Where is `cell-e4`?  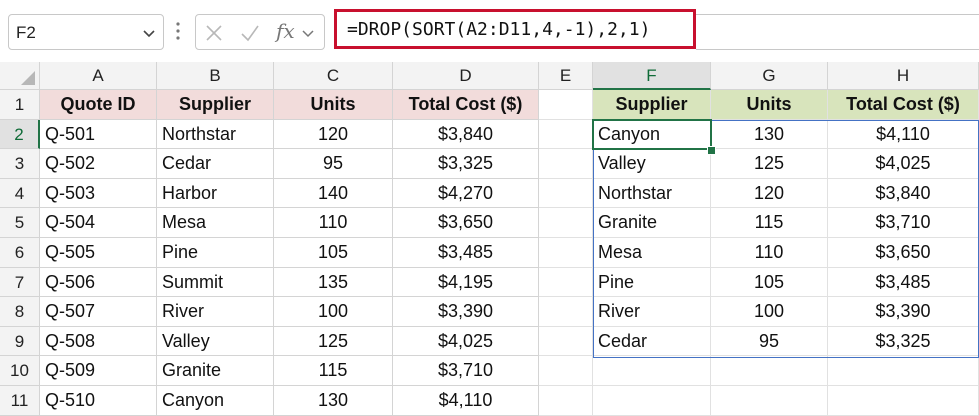
cell-e4 is located at coordinates (566, 193).